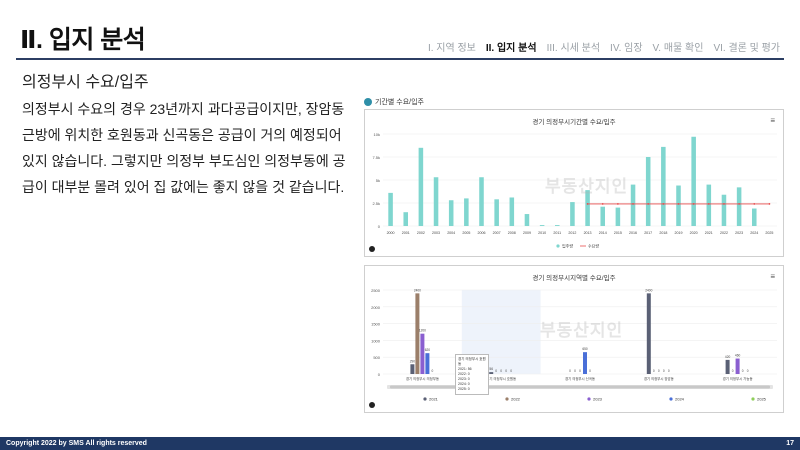 The height and width of the screenshot is (450, 800). What do you see at coordinates (491, 369) in the screenshot?
I see `data-label: 56` at bounding box center [491, 369].